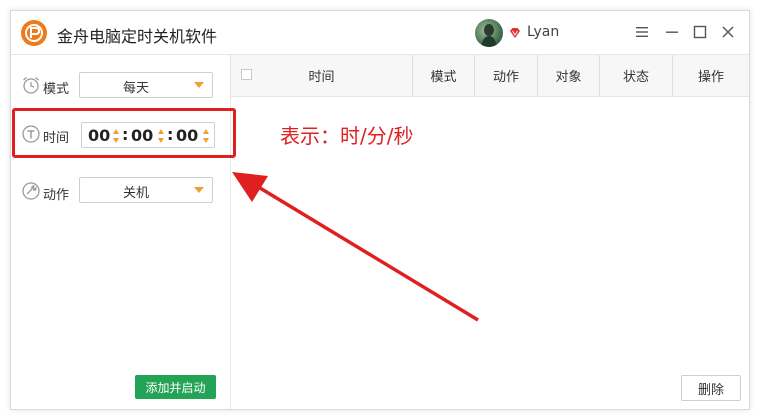 Image resolution: width=760 pixels, height=420 pixels. Describe the element at coordinates (711, 388) in the screenshot. I see `delete-button: 删除` at that location.